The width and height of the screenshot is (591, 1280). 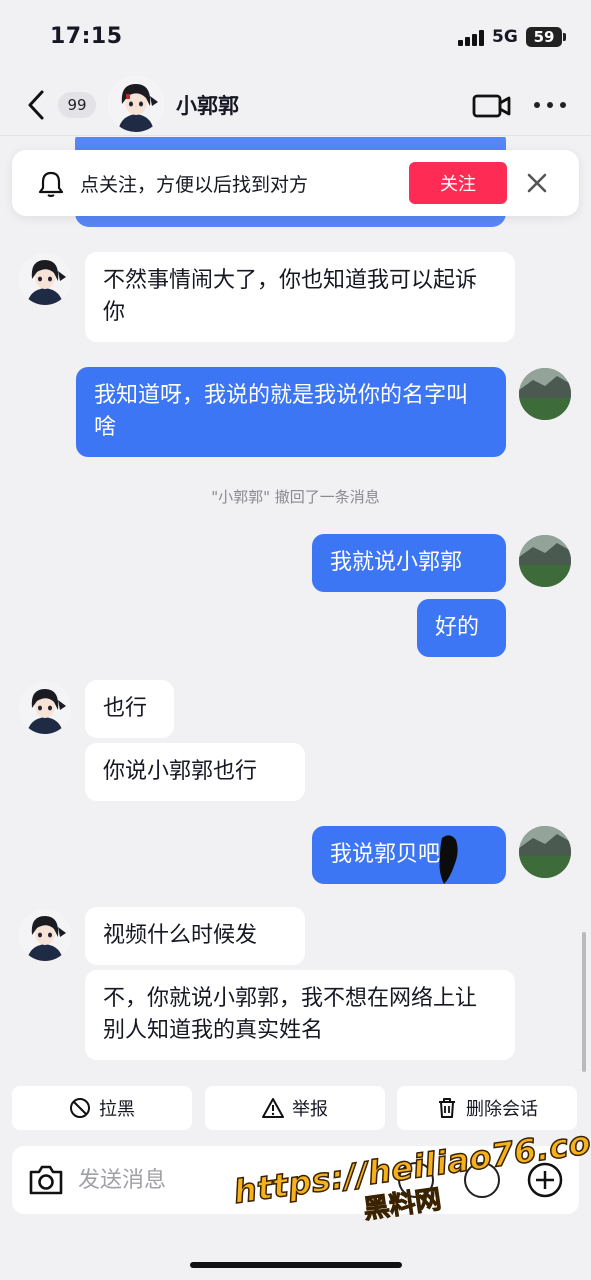 I want to click on follow-prompt-text: 点关注，方便以后找到对方, so click(x=194, y=185).